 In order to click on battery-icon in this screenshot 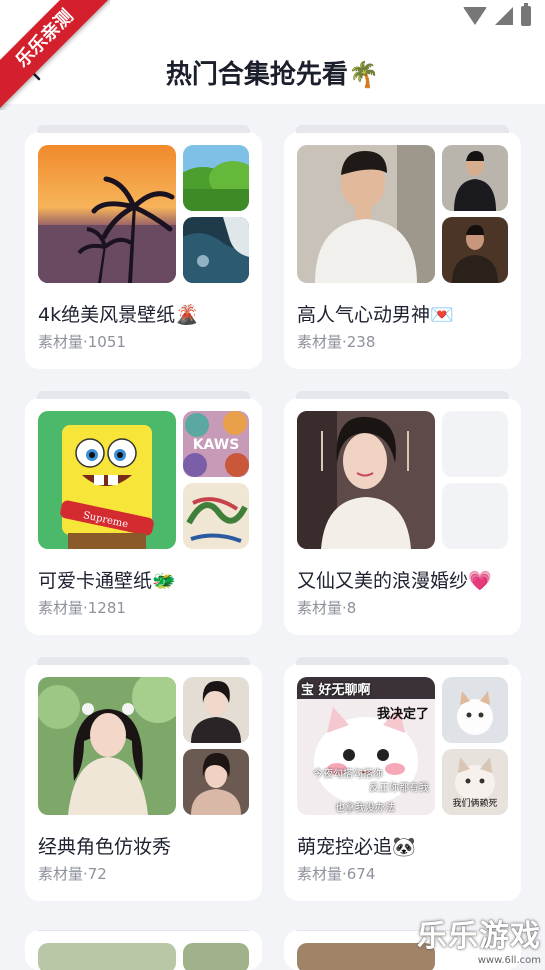, I will do `click(526, 14)`.